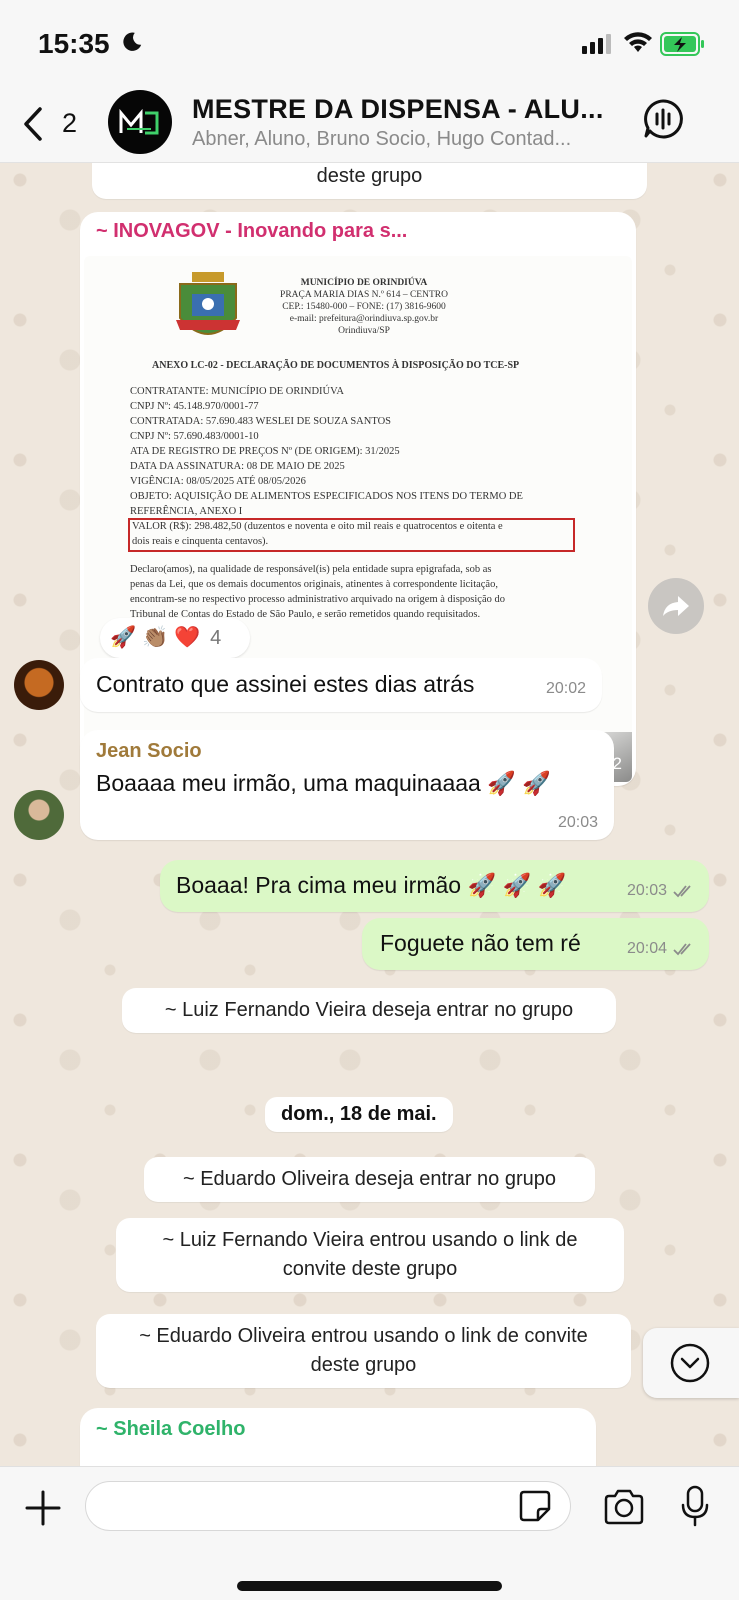 This screenshot has width=739, height=1600. What do you see at coordinates (364, 307) in the screenshot?
I see `doc-cep: CEP.: 15480-000 – FONE: (17) 3816-9600` at bounding box center [364, 307].